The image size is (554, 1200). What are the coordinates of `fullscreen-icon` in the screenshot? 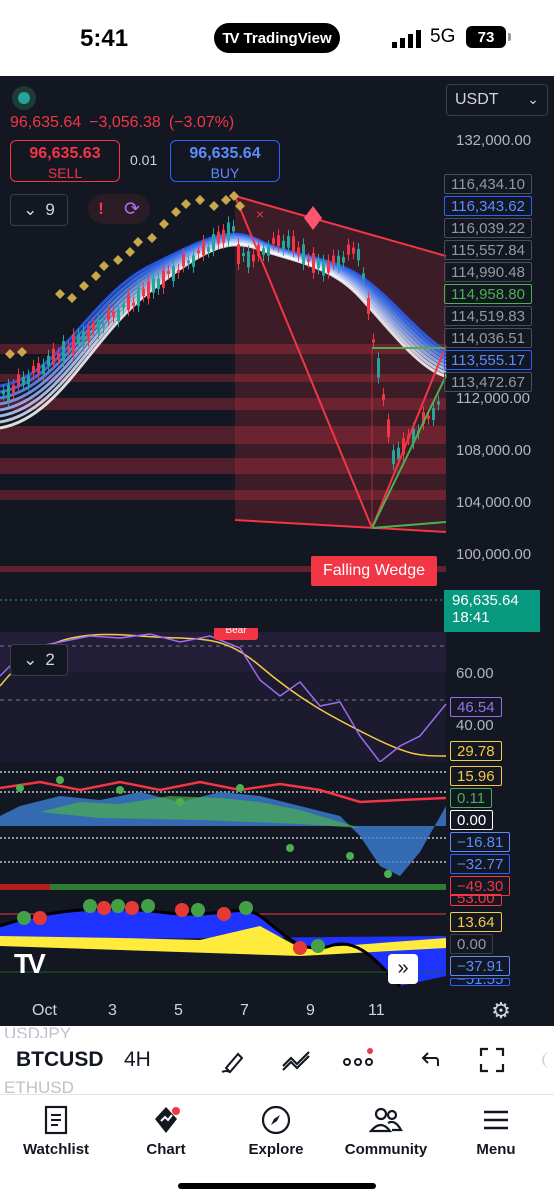 It's located at (492, 1060).